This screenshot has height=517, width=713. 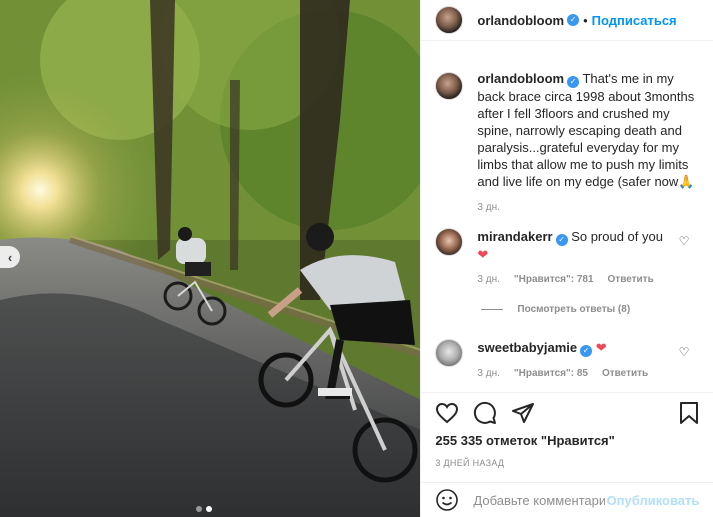 What do you see at coordinates (520, 20) in the screenshot?
I see `author-username: orlandobloom` at bounding box center [520, 20].